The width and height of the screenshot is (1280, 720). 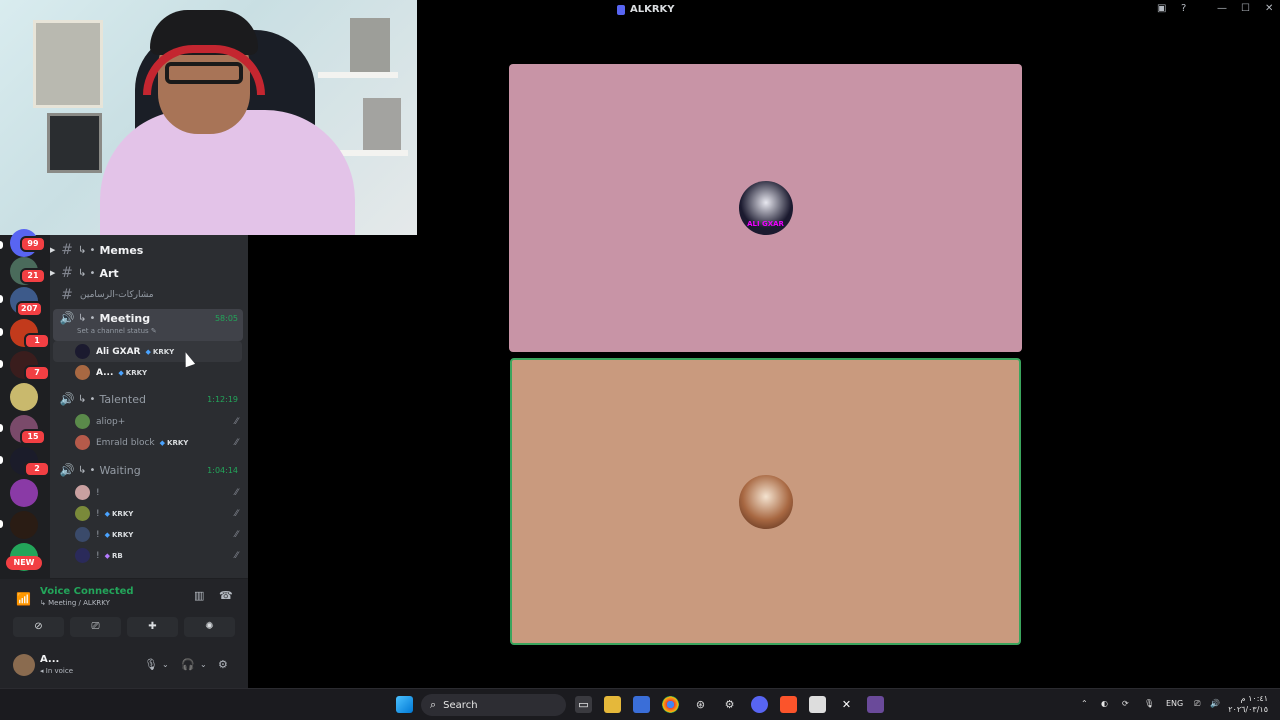 What do you see at coordinates (158, 555) in the screenshot?
I see `voice-member: ! ◆ RB ⁄⁄` at bounding box center [158, 555].